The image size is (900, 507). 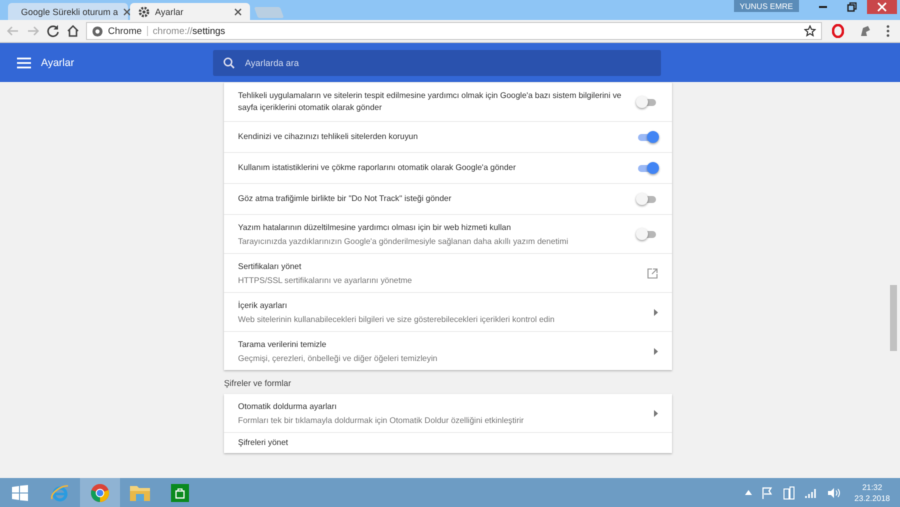 What do you see at coordinates (448, 136) in the screenshot?
I see `settings-row: Kendinizi ve cihazınızı tehlikeli sitelerden koruyun` at bounding box center [448, 136].